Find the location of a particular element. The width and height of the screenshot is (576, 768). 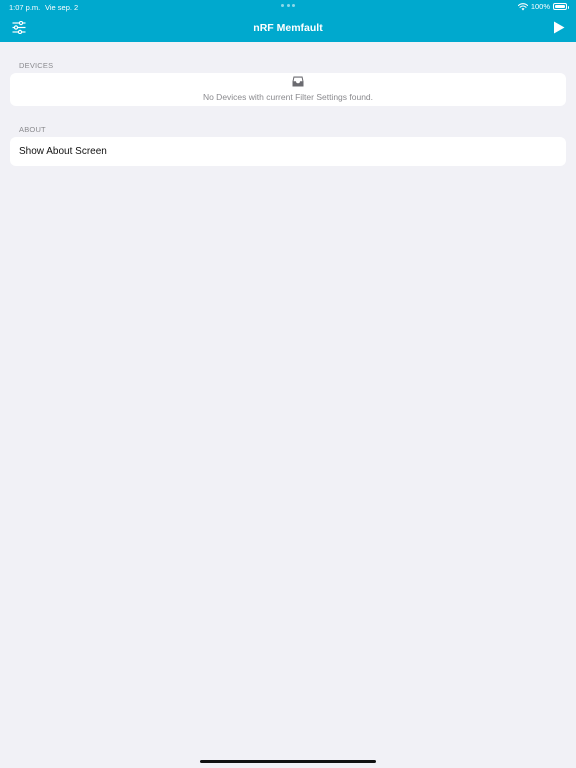

status-date: Vie sep. 2 is located at coordinates (62, 7).